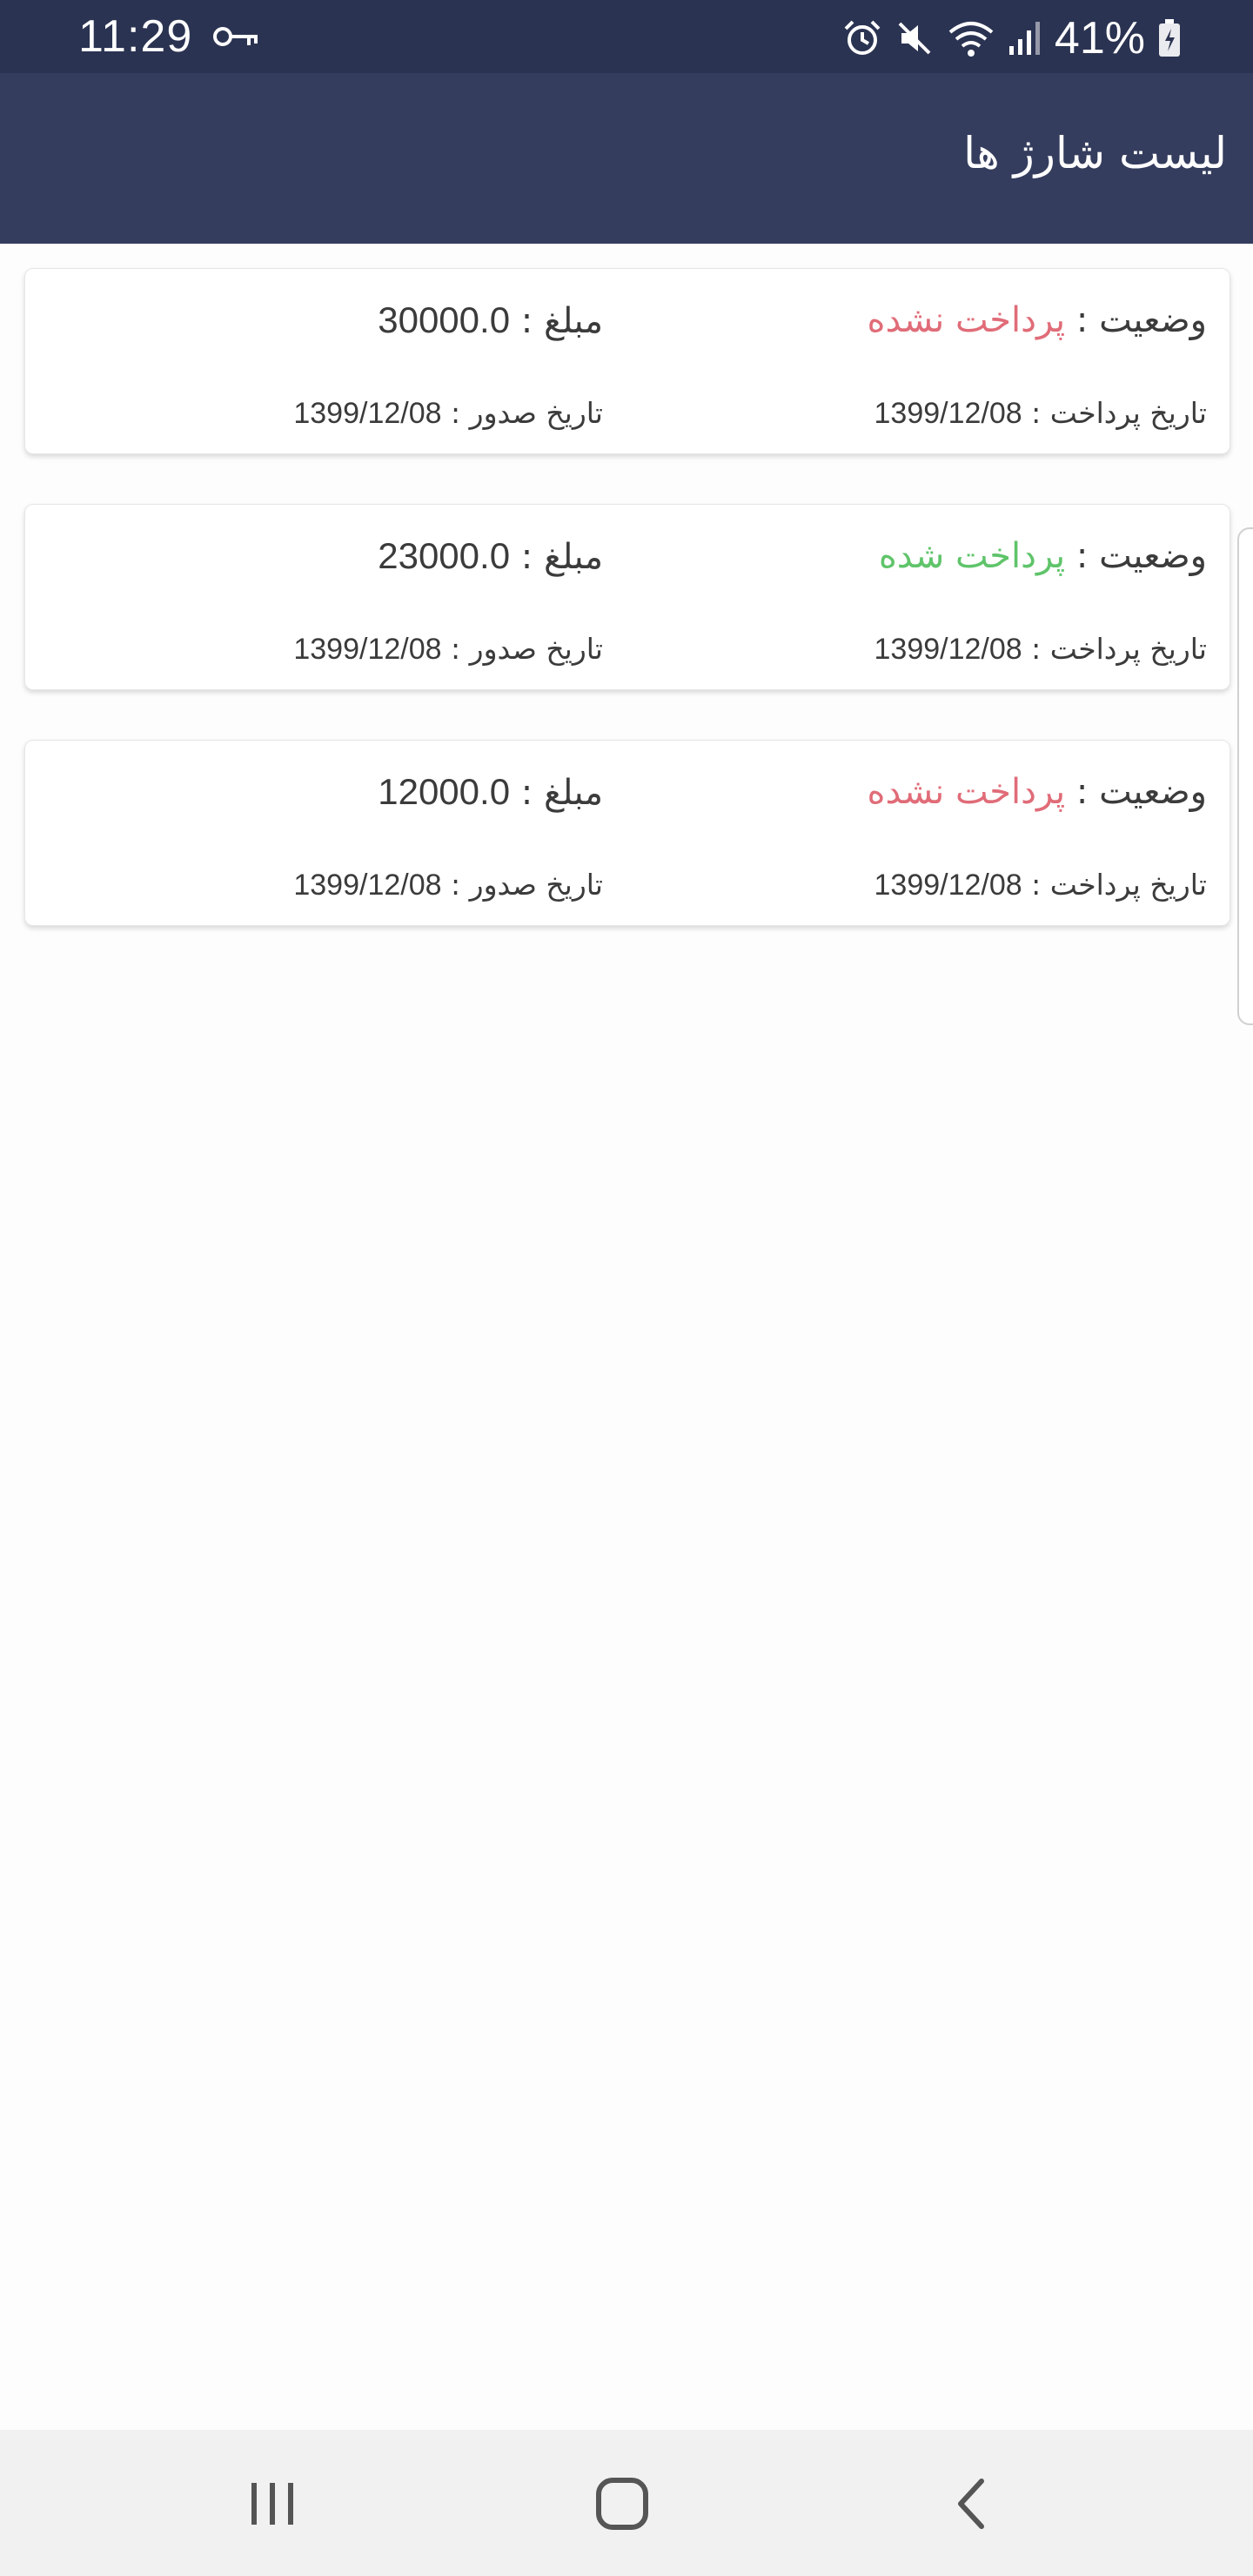 The width and height of the screenshot is (1253, 2576). I want to click on amount-value: 12000.0, so click(444, 792).